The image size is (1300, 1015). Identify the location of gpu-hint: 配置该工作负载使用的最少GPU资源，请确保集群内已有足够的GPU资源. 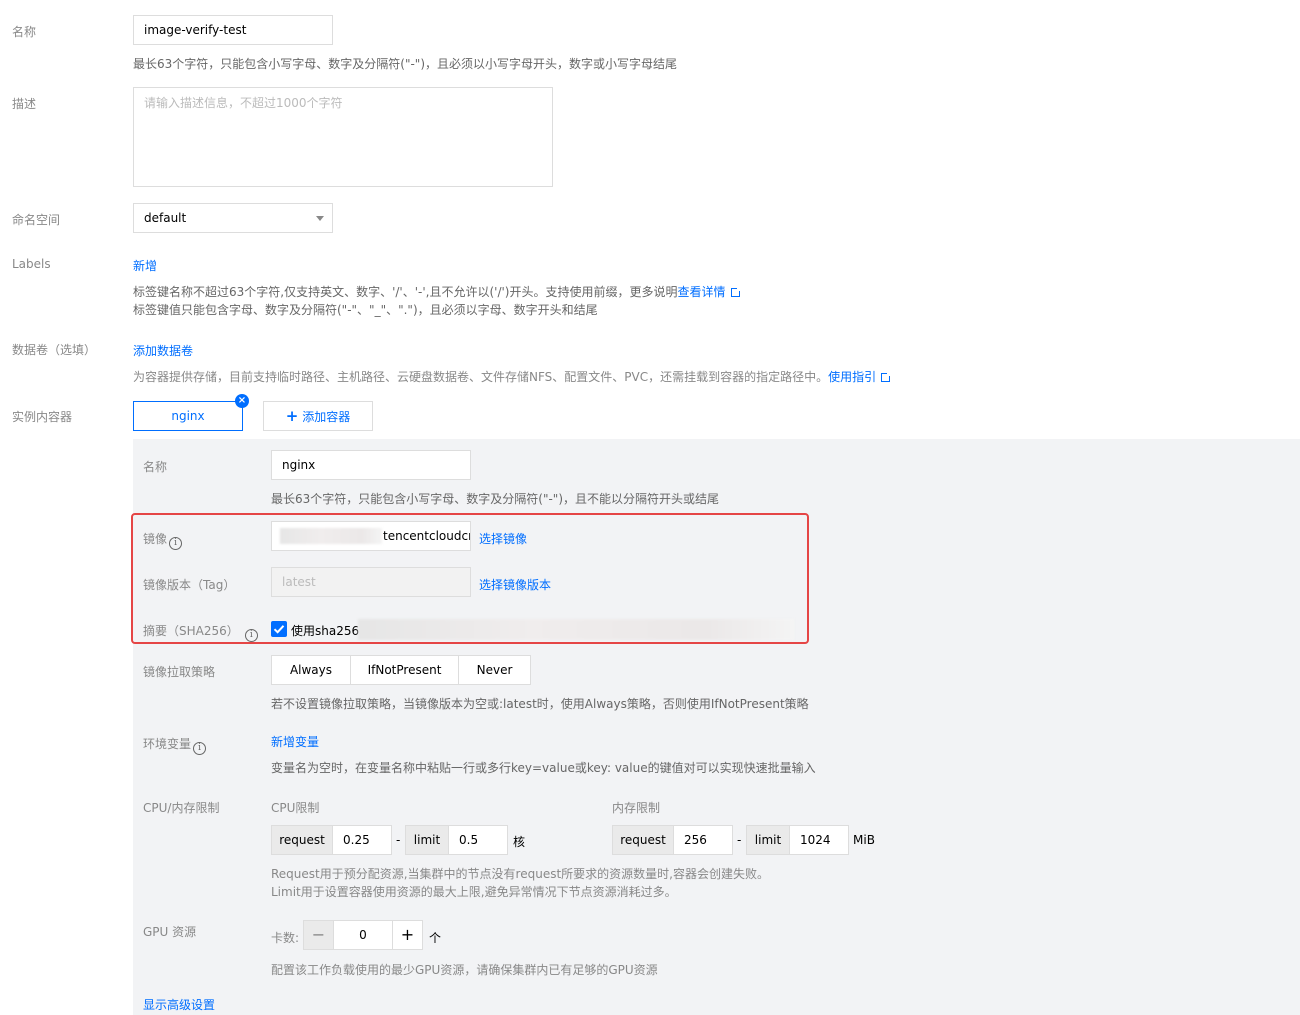
(464, 970).